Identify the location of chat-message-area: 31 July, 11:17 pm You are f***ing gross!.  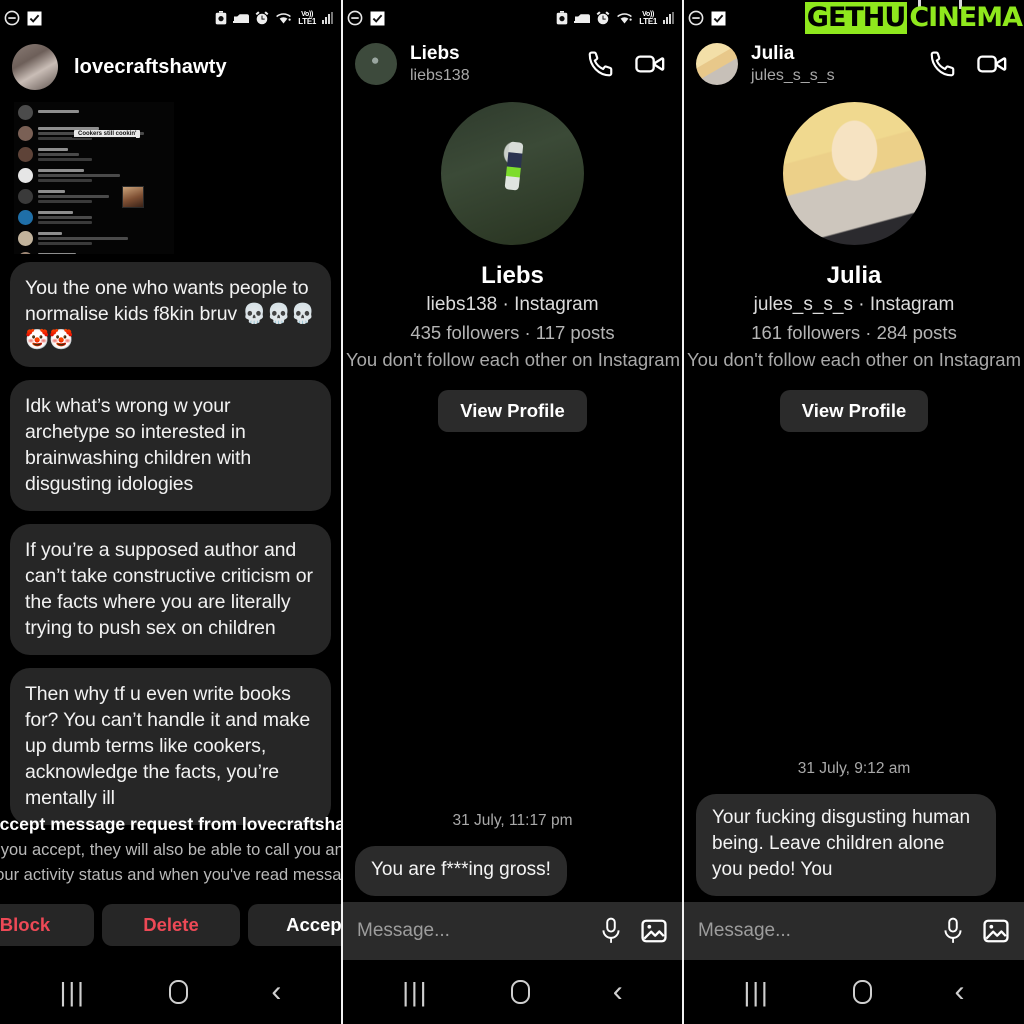
(512, 854).